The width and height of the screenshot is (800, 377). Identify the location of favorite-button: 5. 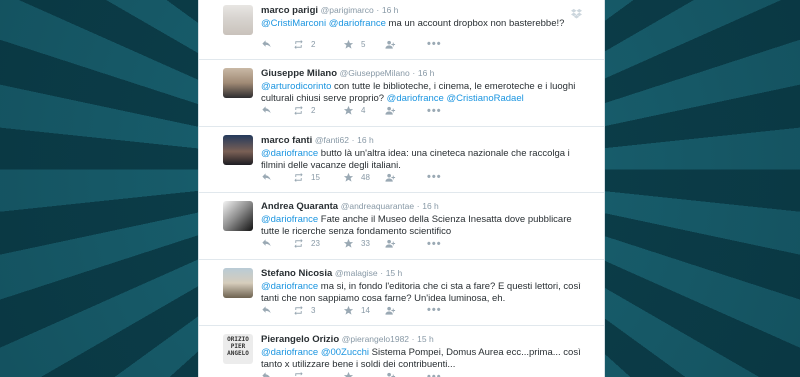
(364, 44).